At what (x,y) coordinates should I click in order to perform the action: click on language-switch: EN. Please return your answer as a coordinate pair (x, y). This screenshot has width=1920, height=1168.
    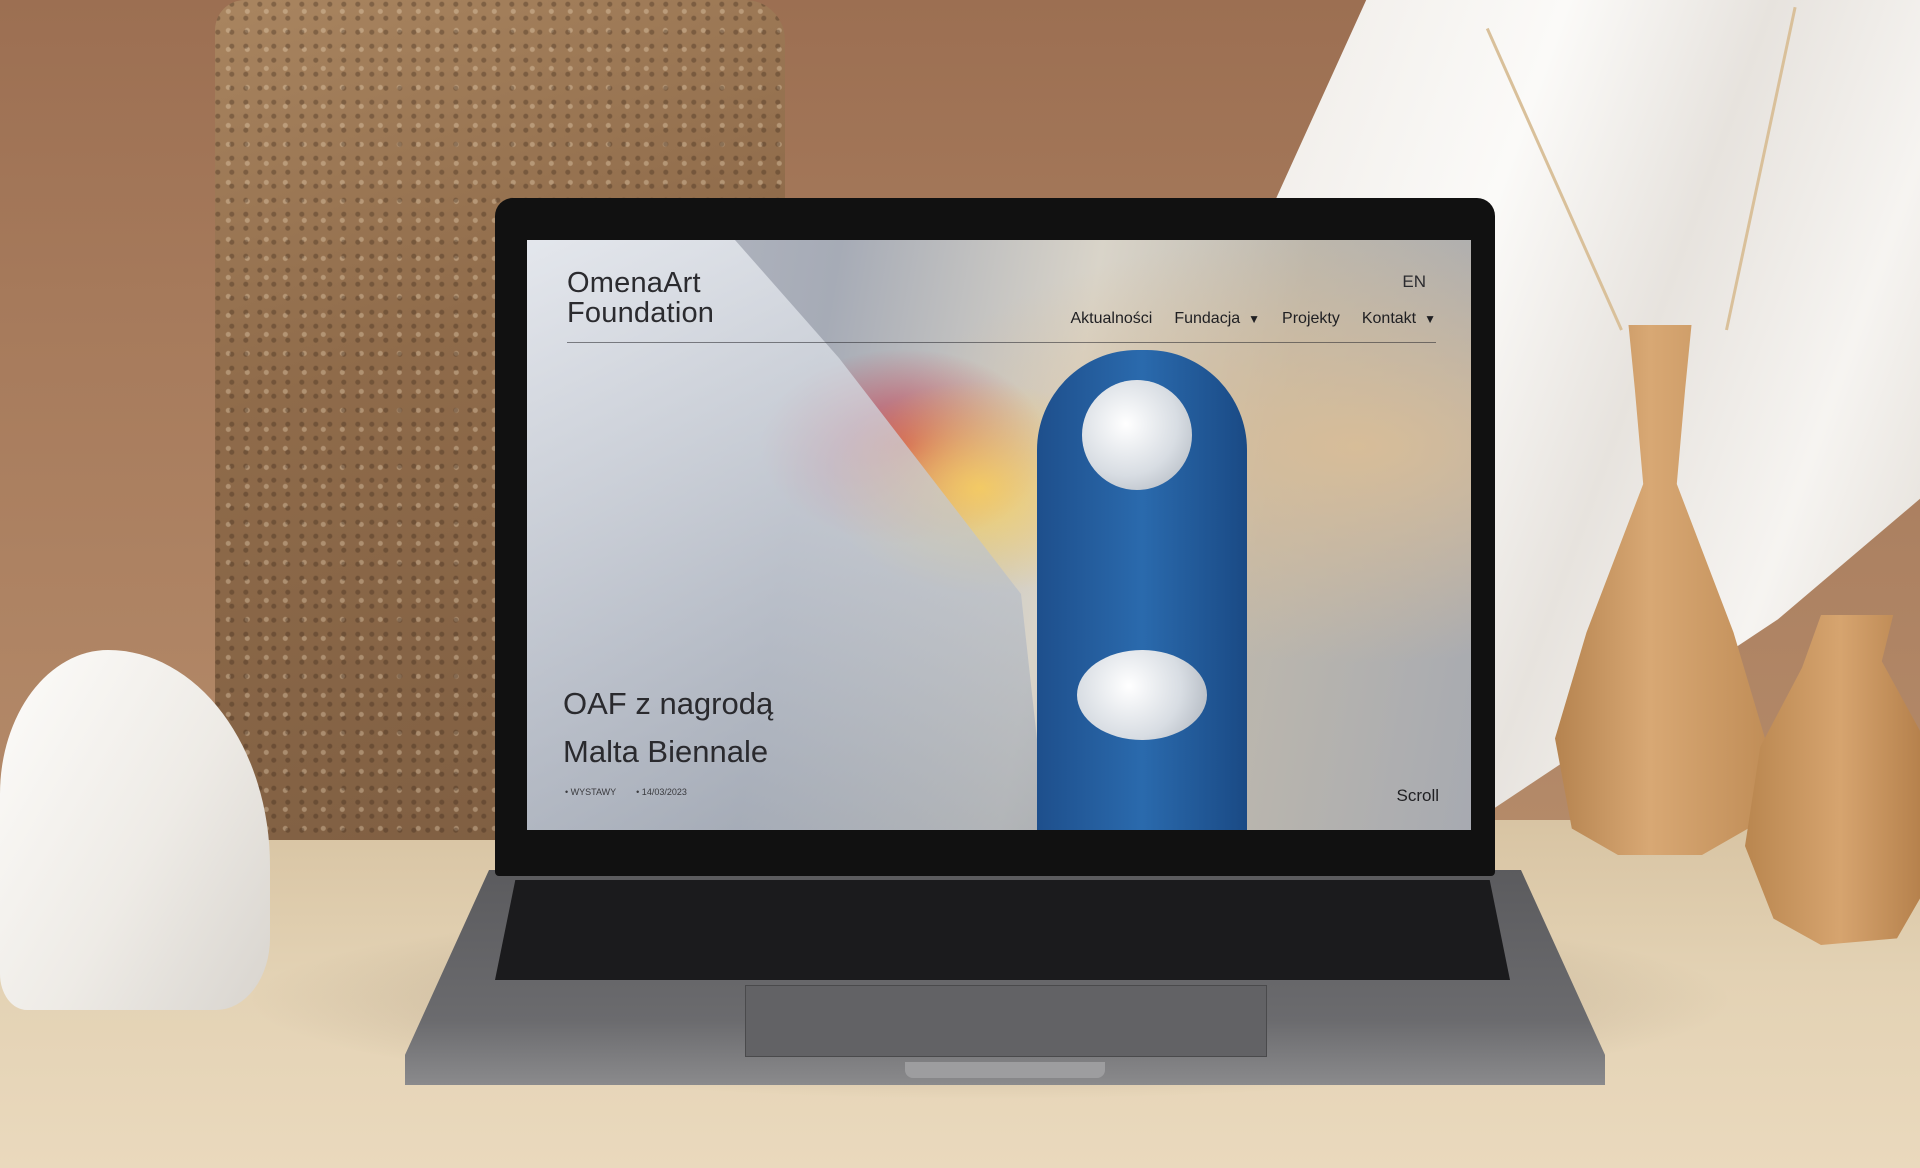
    Looking at the image, I should click on (1414, 282).